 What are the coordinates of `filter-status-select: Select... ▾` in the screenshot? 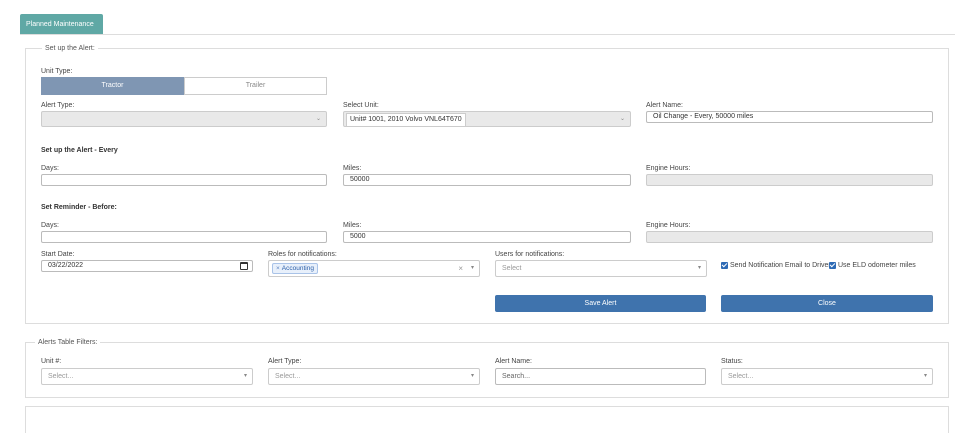 It's located at (827, 376).